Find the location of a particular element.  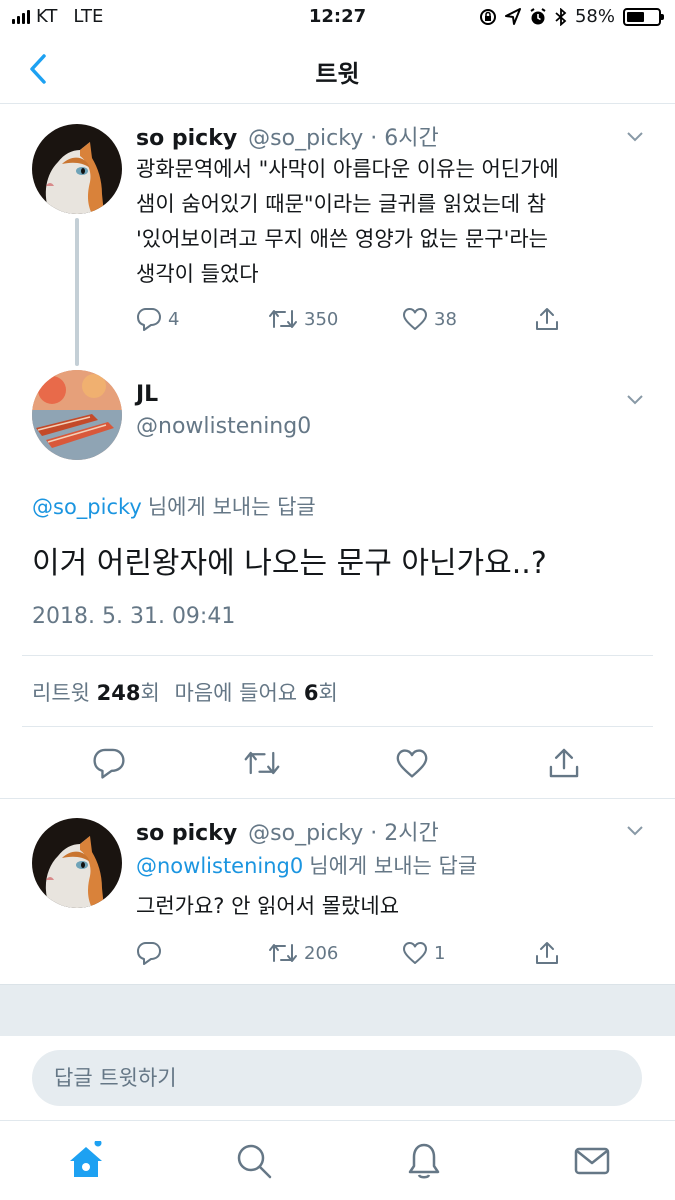

timeline-end-spacer is located at coordinates (337, 1010).